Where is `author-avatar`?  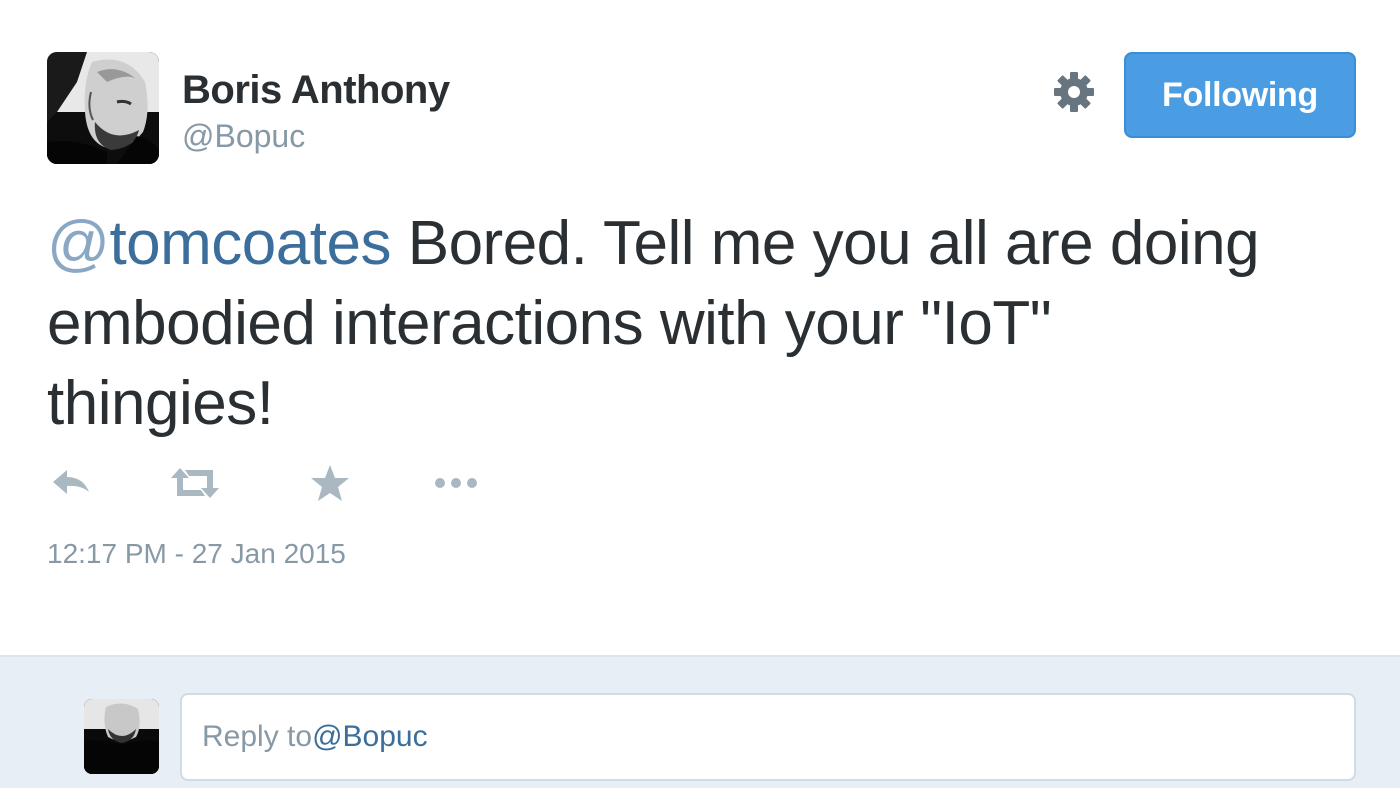
author-avatar is located at coordinates (103, 108).